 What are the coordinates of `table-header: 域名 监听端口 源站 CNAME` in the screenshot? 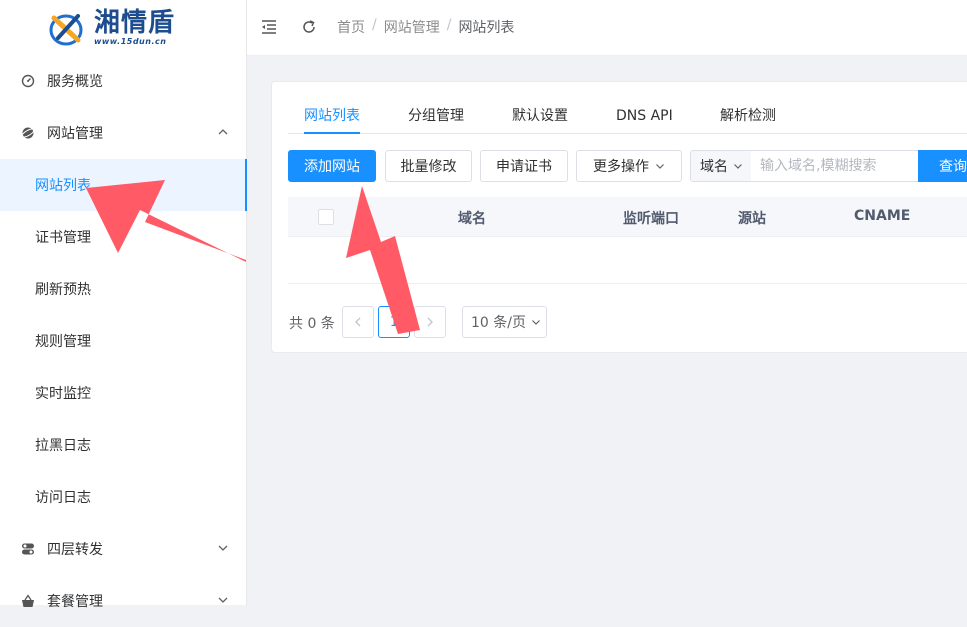 It's located at (627, 217).